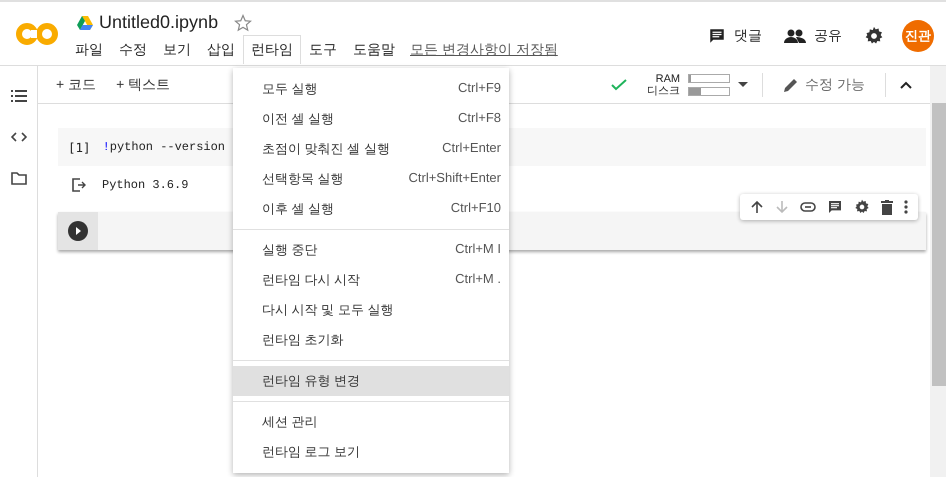  What do you see at coordinates (79, 147) in the screenshot?
I see `execution-count: [1]` at bounding box center [79, 147].